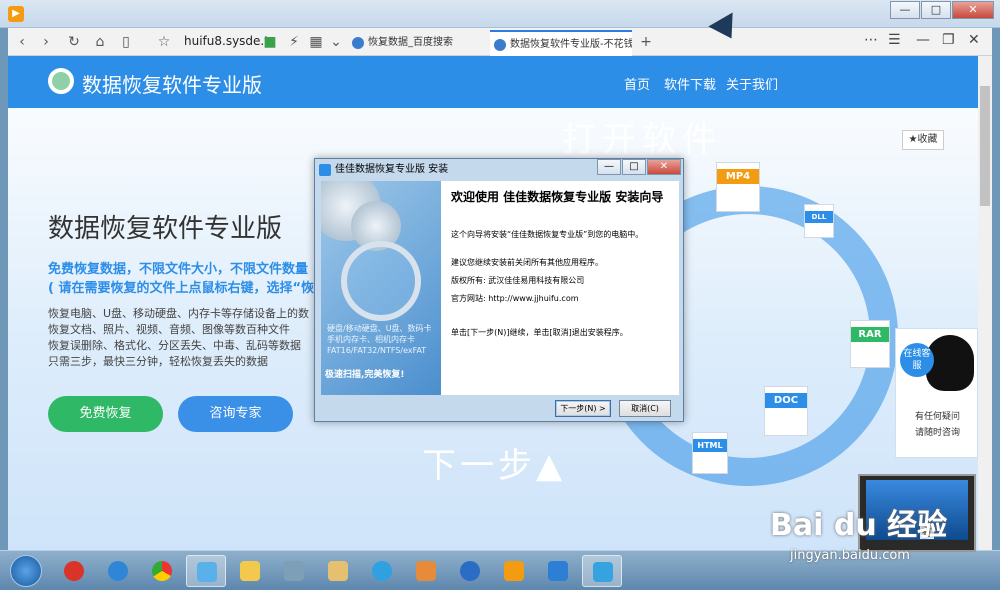  Describe the element at coordinates (181, 288) in the screenshot. I see `hero-sub-line: ( 请在需要恢复的文件上点鼠标右键，选择“恢` at that location.